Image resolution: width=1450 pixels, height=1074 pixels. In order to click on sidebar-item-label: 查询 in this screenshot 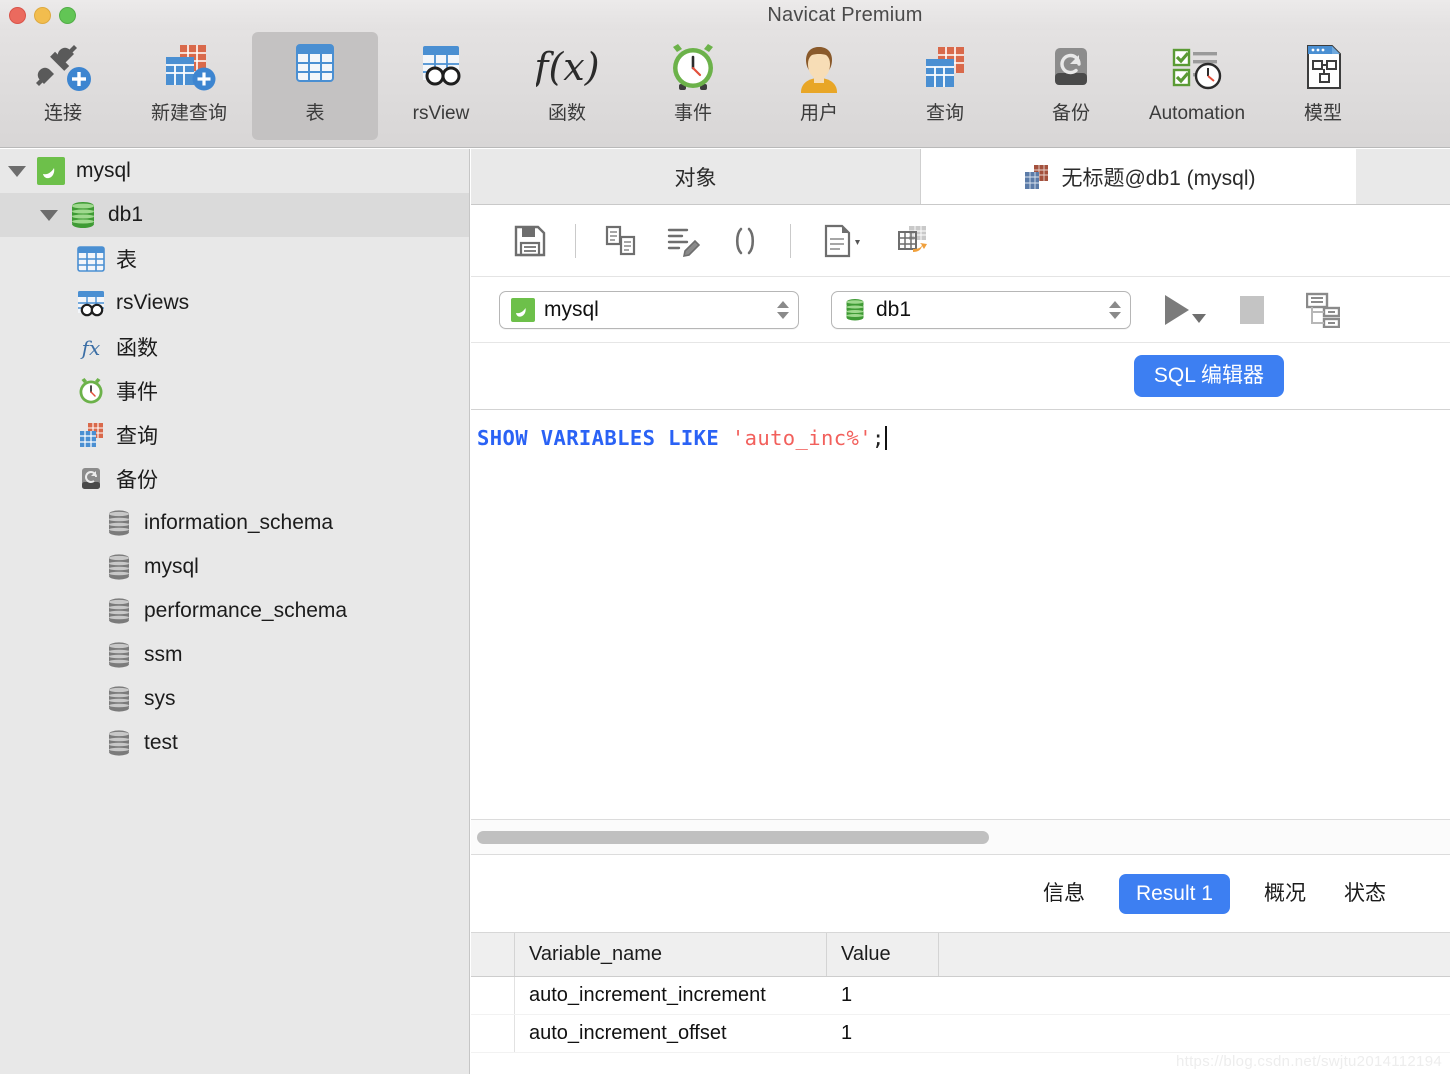, I will do `click(137, 436)`.